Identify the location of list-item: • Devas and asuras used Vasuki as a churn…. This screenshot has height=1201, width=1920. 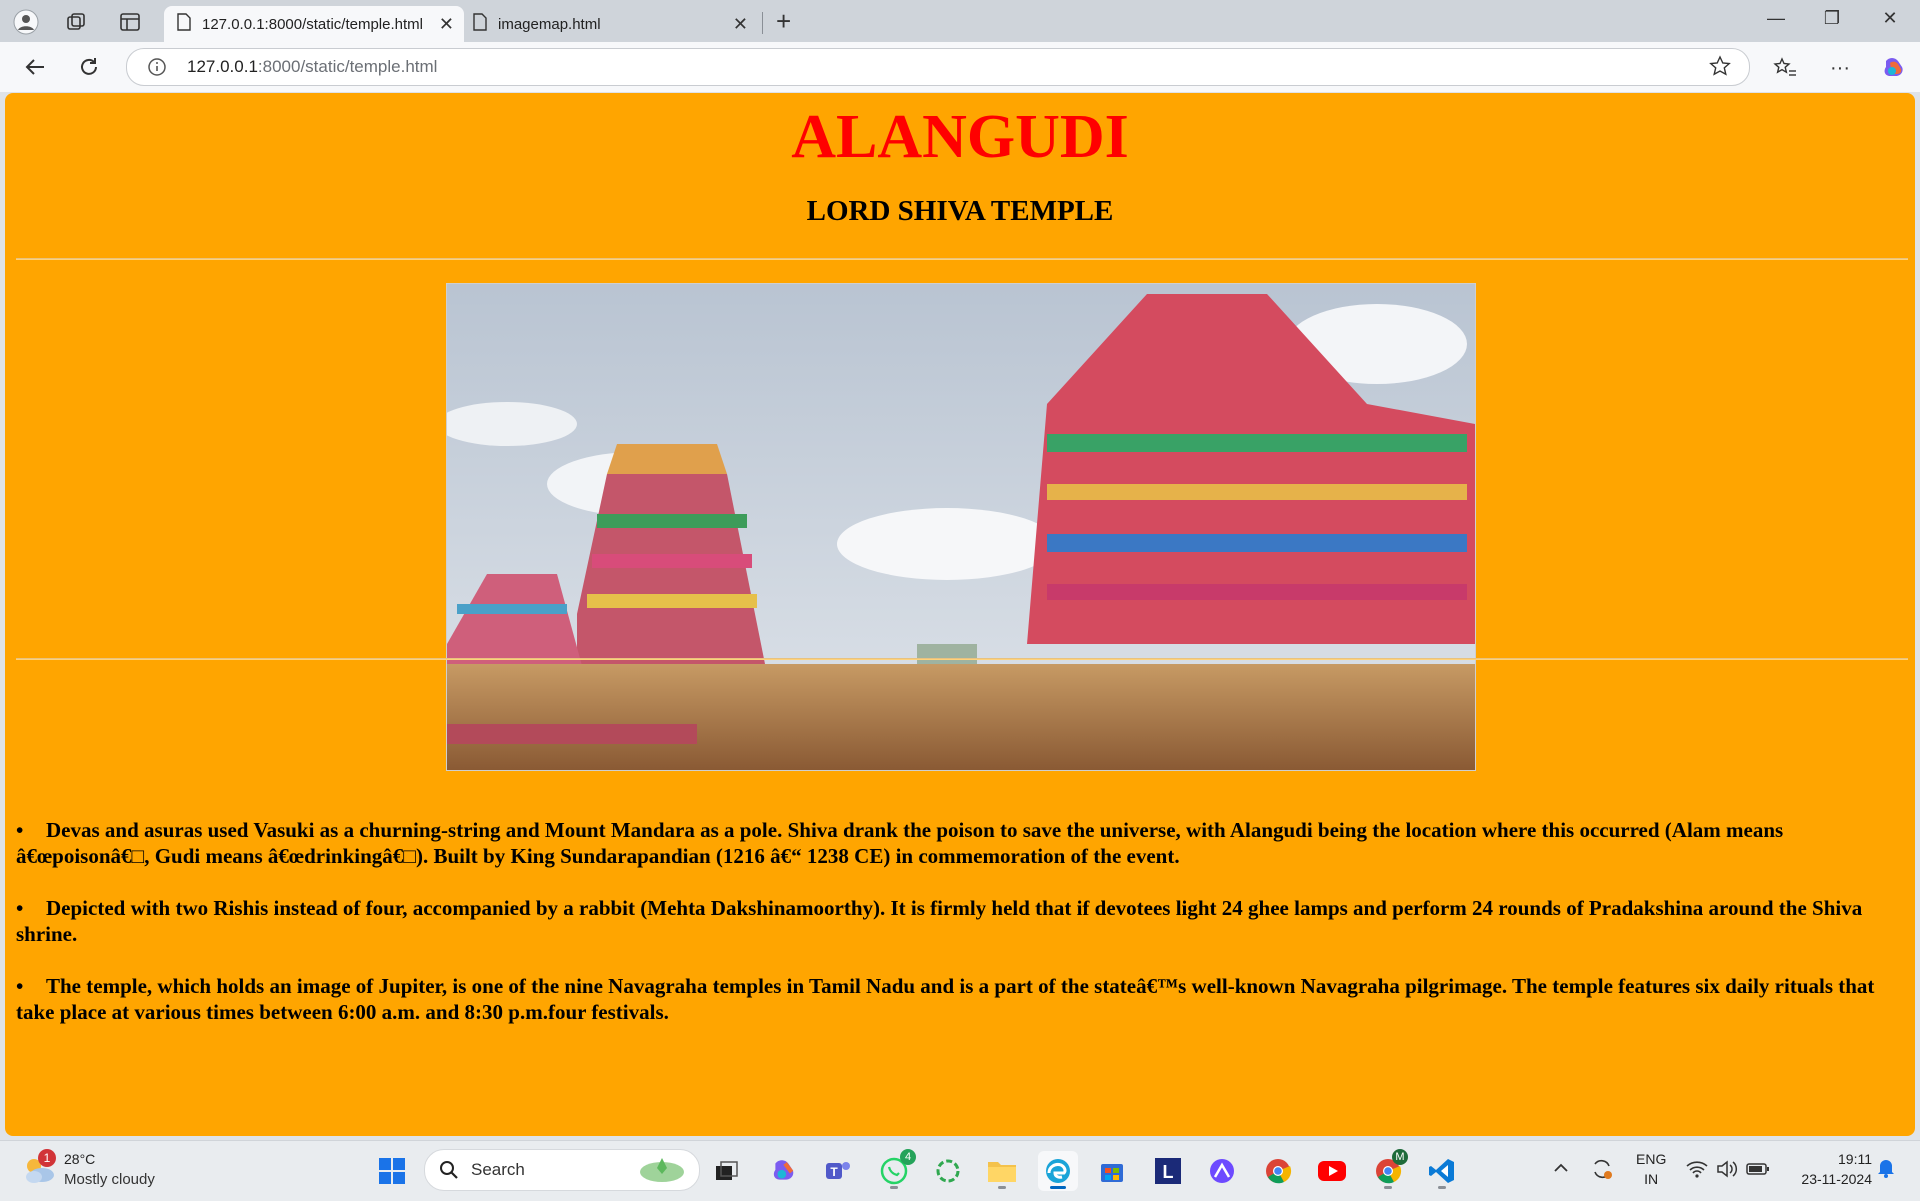
(962, 843).